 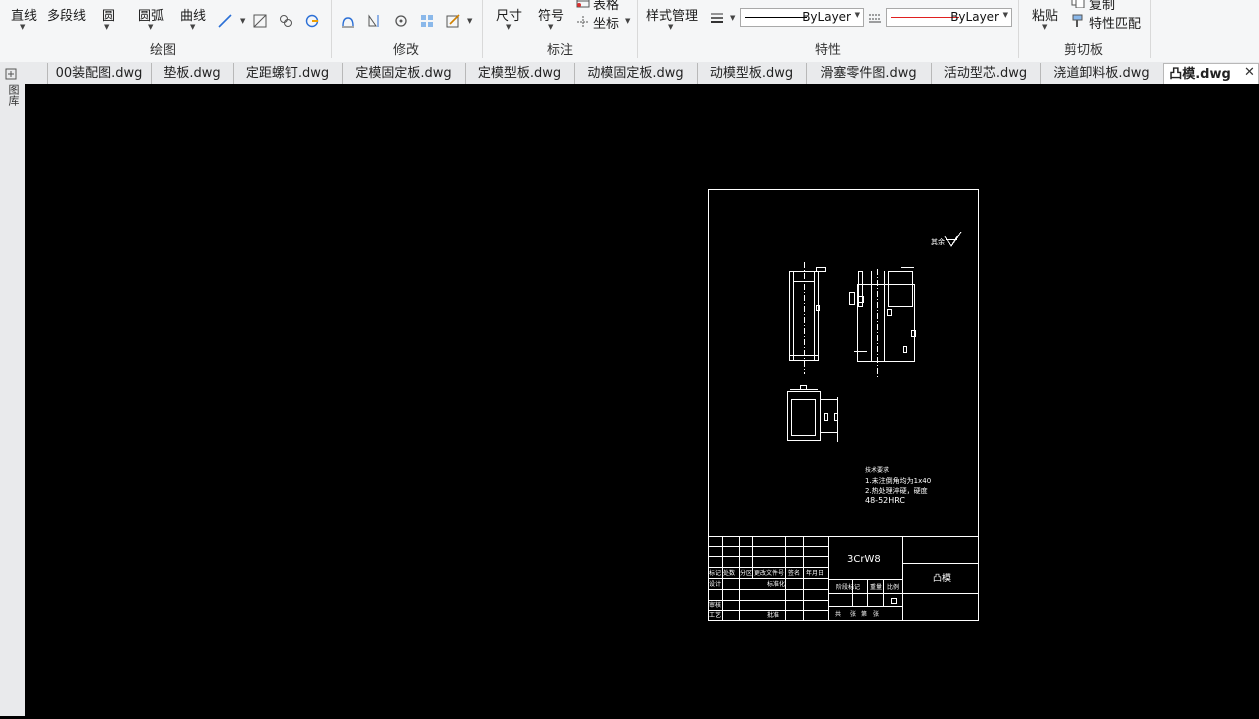 I want to click on linetype-combo: ByLayer ▼, so click(x=802, y=17).